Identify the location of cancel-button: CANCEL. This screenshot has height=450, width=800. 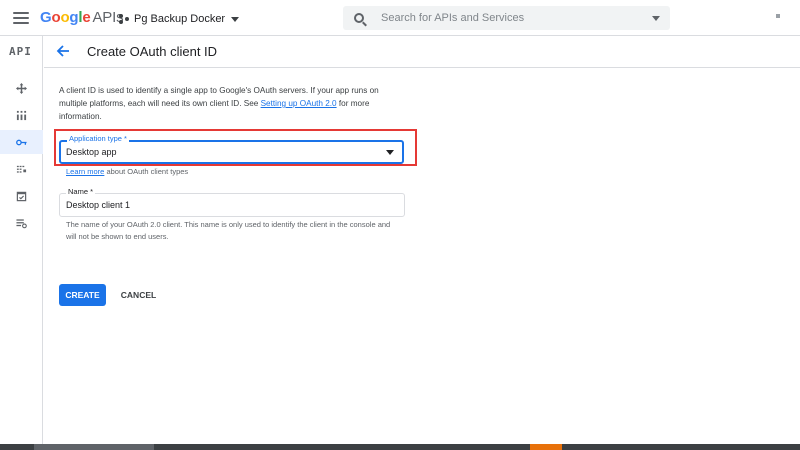
(138, 295).